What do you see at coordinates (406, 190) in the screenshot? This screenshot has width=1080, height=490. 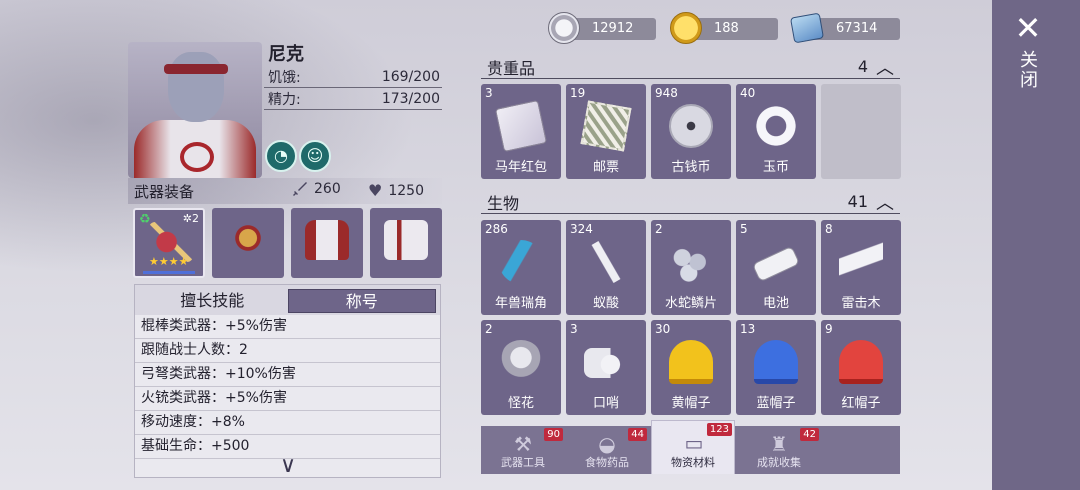 I see `health-value: 1250` at bounding box center [406, 190].